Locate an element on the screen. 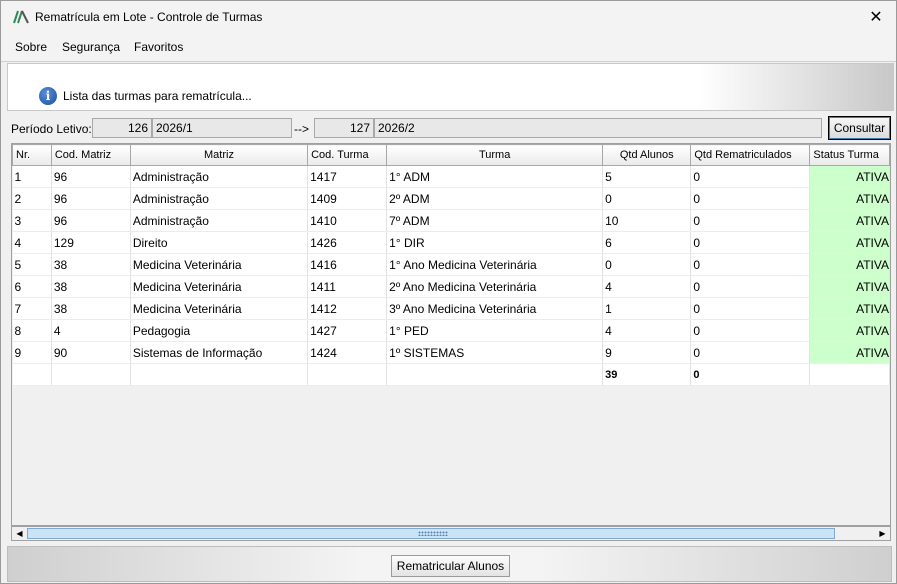  cell-qtd-alunos: 6 is located at coordinates (647, 242).